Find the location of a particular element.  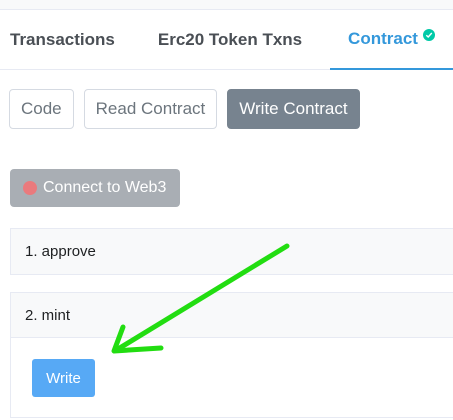

tab-bar: Transactions Erc20 Token Txns Contract is located at coordinates (226, 40).